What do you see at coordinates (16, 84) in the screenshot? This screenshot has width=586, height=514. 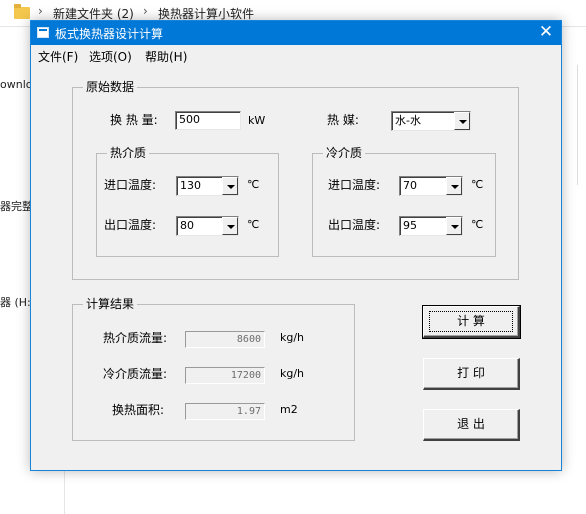 I see `explorer-sidebar-item: ownlo` at bounding box center [16, 84].